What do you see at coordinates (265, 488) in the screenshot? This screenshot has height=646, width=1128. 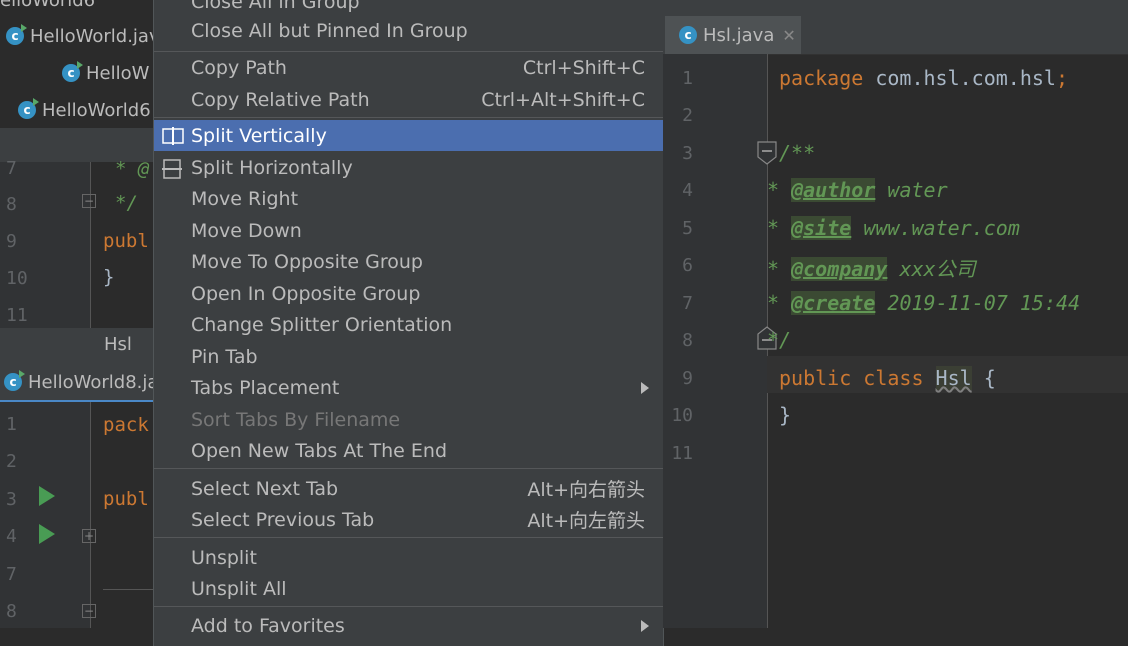 I see `menu-label: Select Next Tab` at bounding box center [265, 488].